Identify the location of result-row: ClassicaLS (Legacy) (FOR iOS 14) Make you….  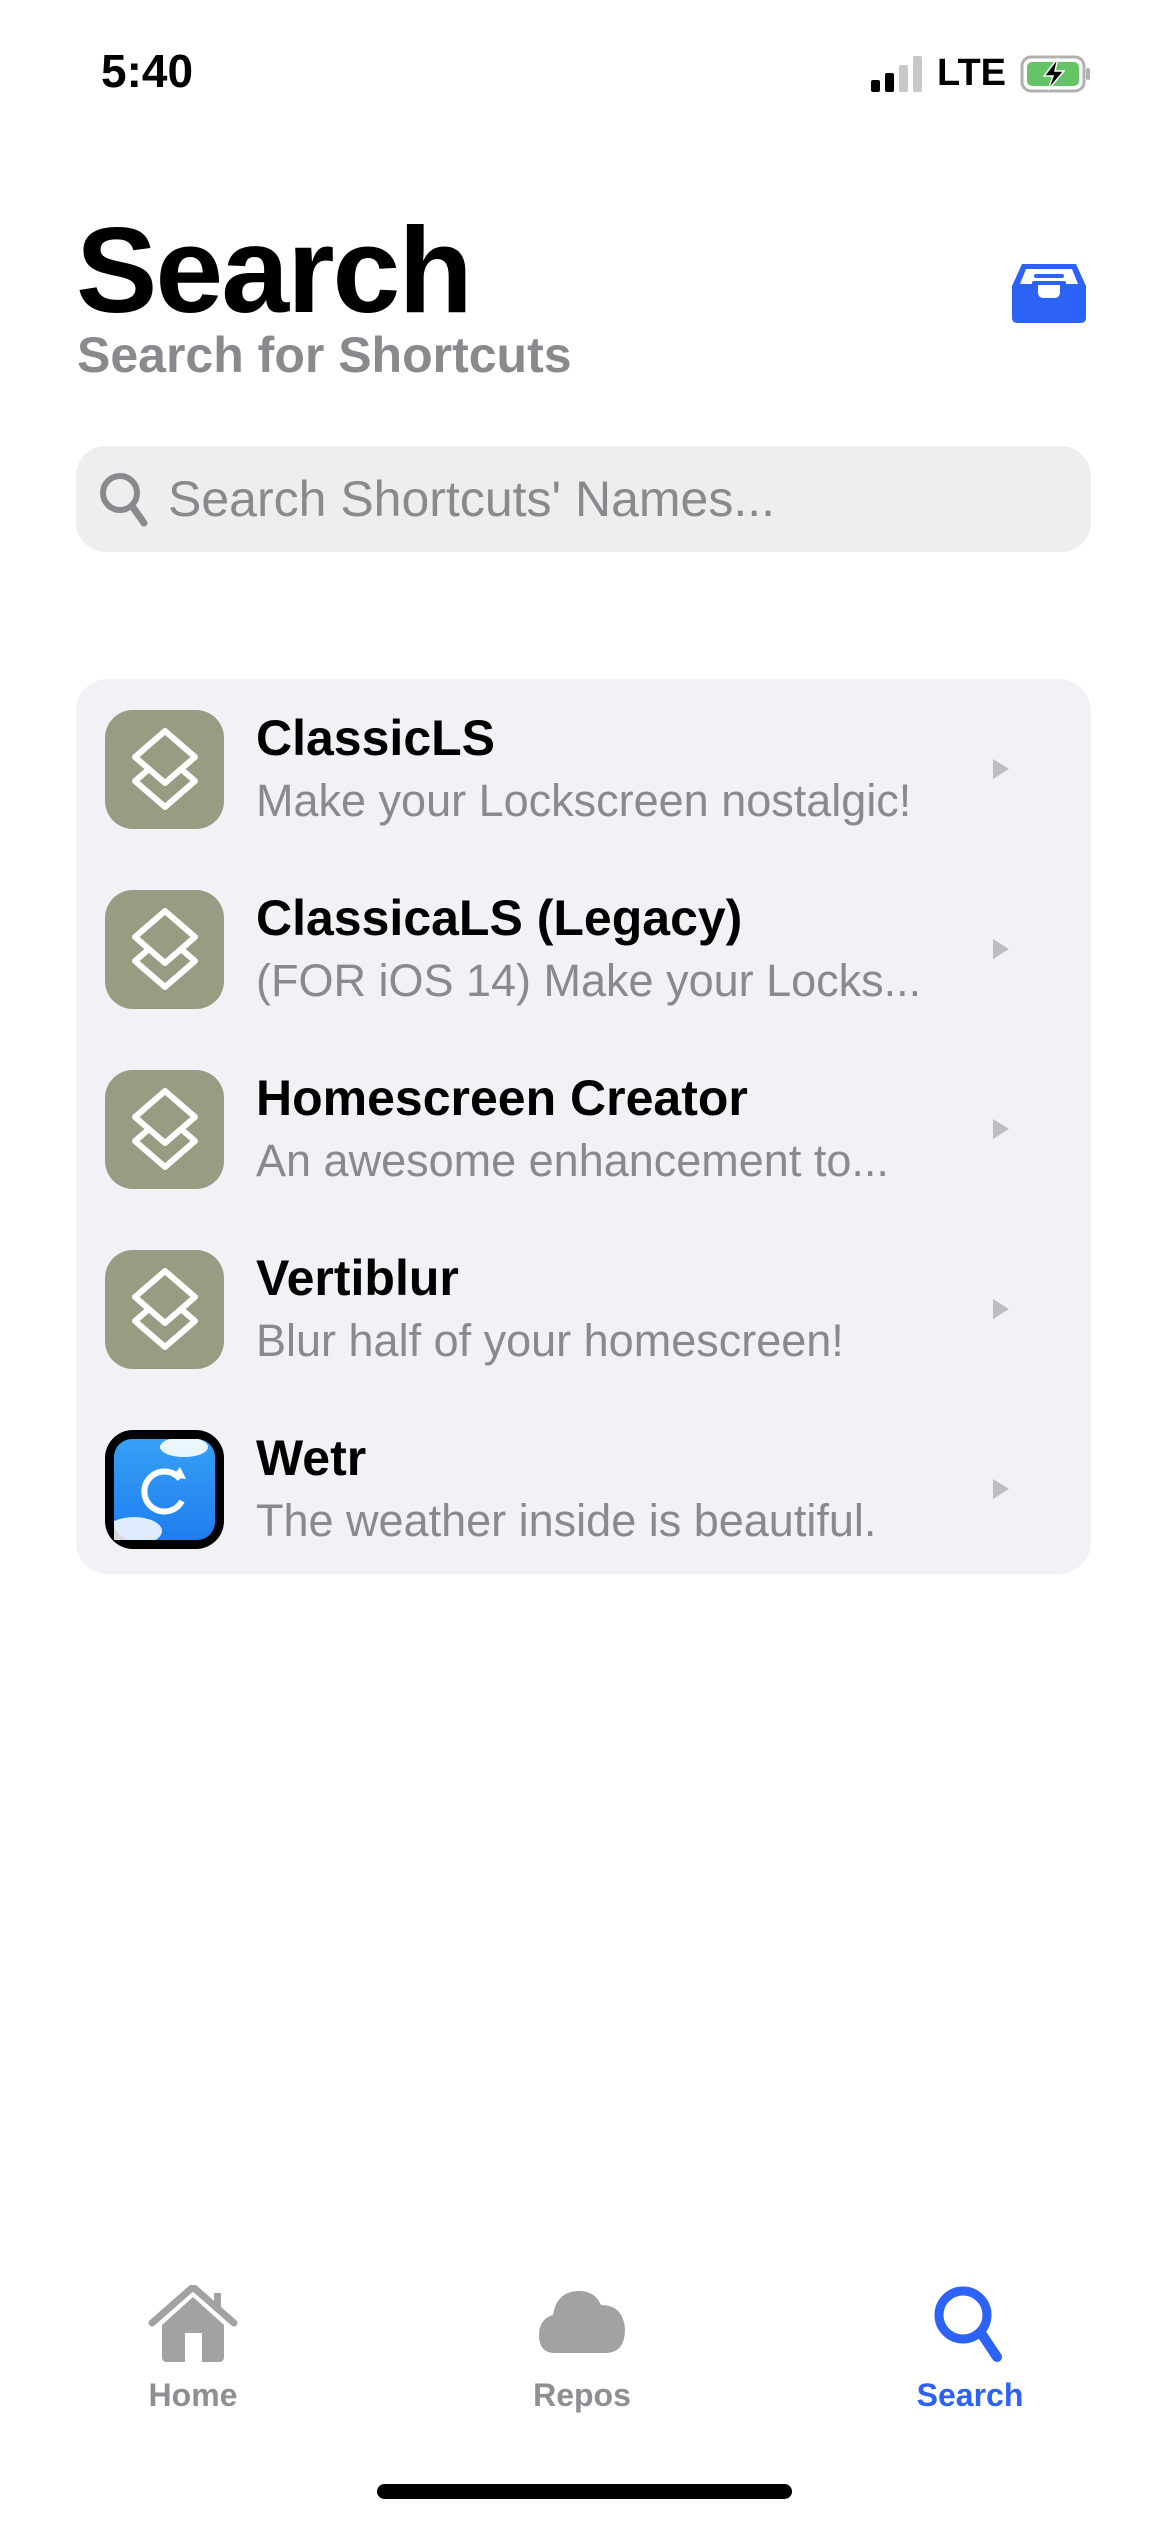
(583, 949).